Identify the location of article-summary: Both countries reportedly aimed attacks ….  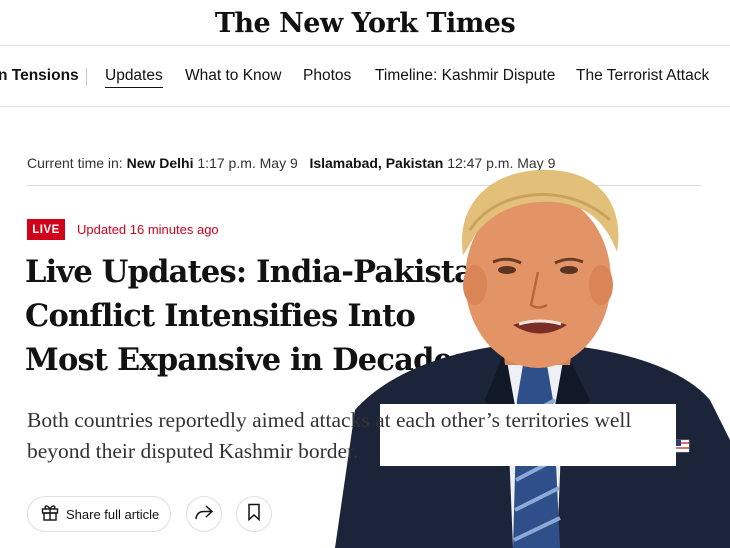
(329, 435).